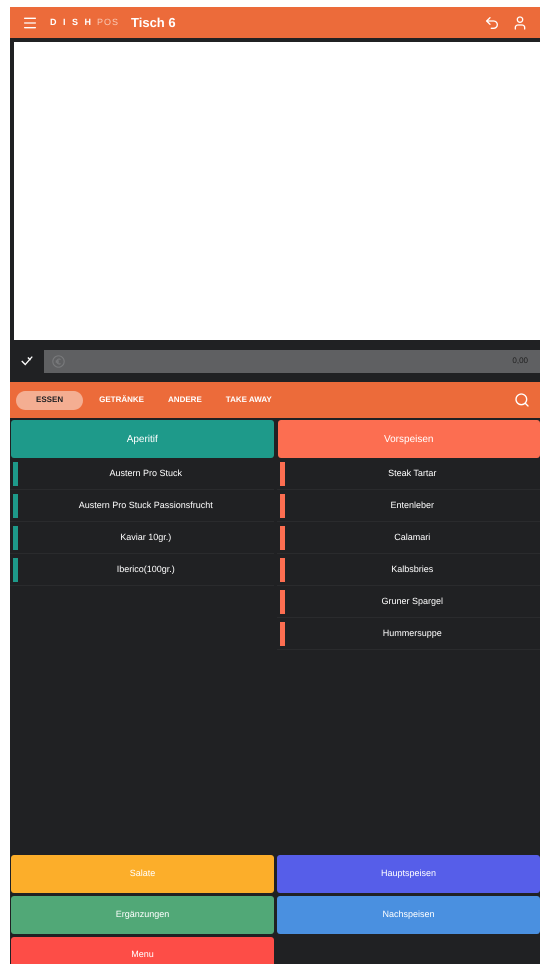  I want to click on menu-item: Iberico(100gr.), so click(142, 570).